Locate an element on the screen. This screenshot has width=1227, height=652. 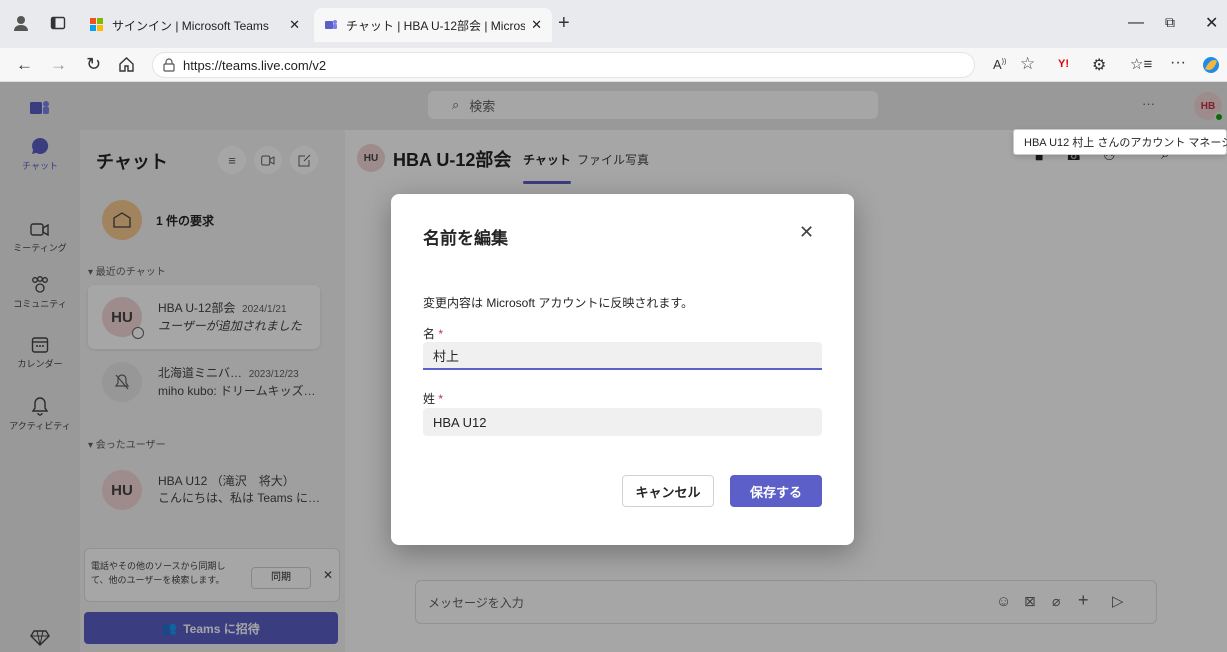
tab-actions-icon is located at coordinates (58, 23).